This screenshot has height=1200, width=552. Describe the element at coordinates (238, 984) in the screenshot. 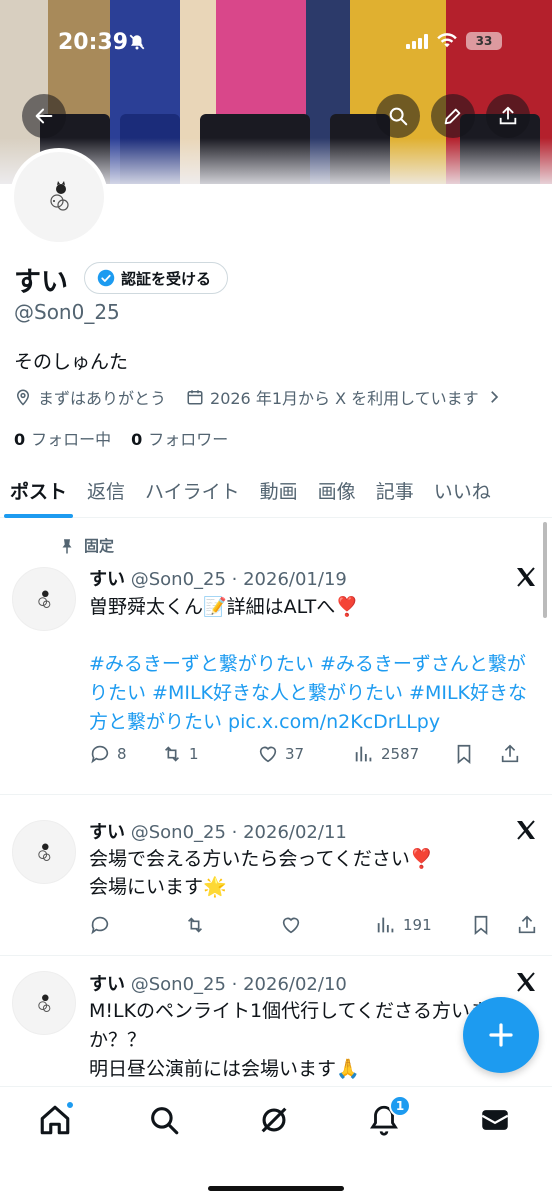

I see `post-handle-date: @Son0_25 · 2026/02/10` at that location.